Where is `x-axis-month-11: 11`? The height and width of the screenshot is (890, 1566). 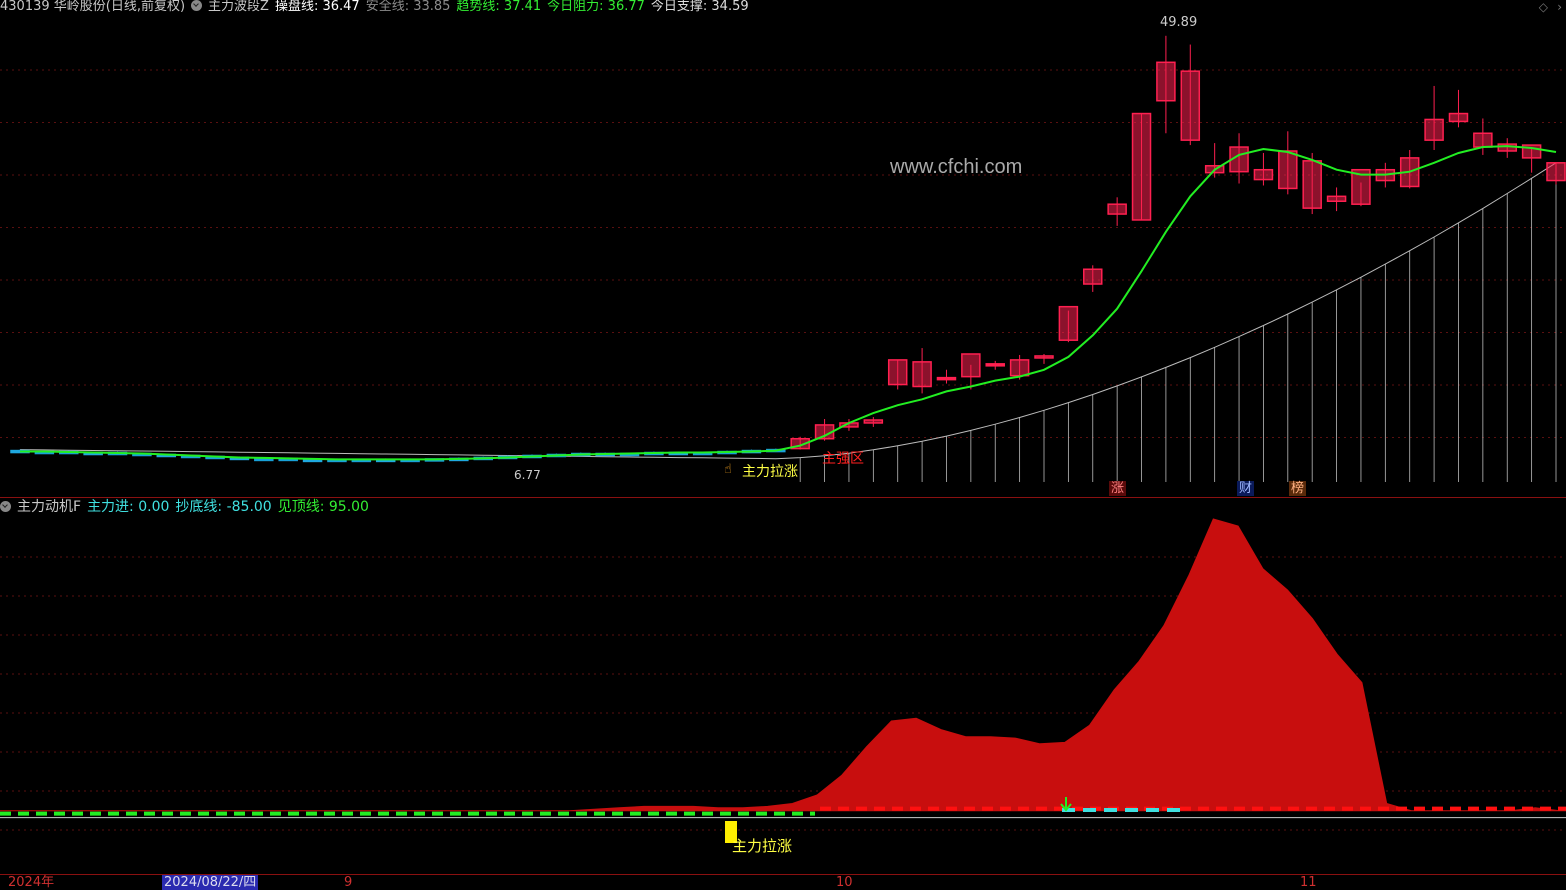 x-axis-month-11: 11 is located at coordinates (1308, 882).